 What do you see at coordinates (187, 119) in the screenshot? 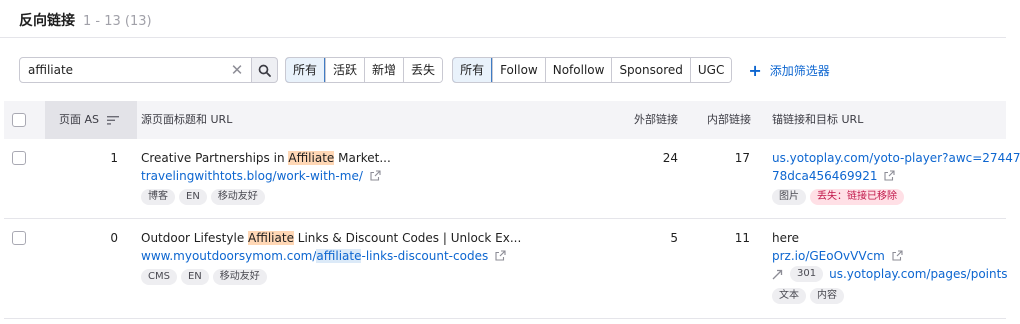
I see `column-source: 源页面标题和 URL` at bounding box center [187, 119].